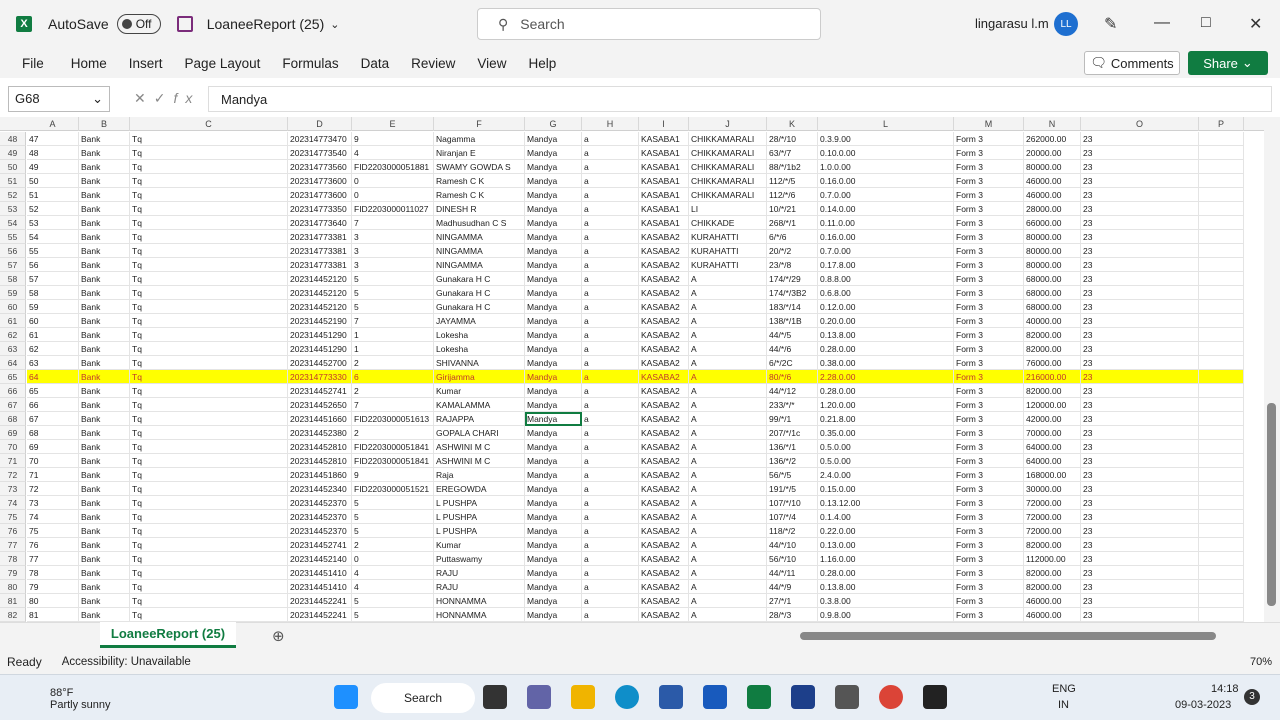 This screenshot has height=720, width=1280. What do you see at coordinates (479, 573) in the screenshot?
I see `cell-f: RAJU` at bounding box center [479, 573].